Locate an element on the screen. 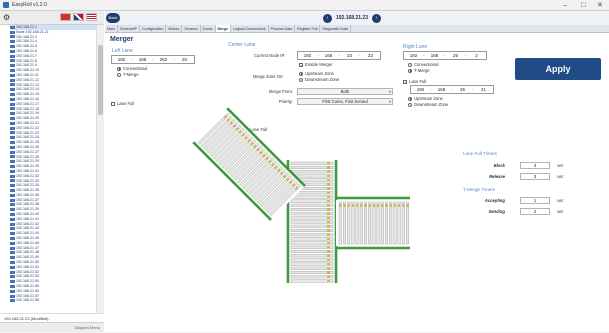  upstream-zone-radio: Upstream Zone is located at coordinates (316, 73).